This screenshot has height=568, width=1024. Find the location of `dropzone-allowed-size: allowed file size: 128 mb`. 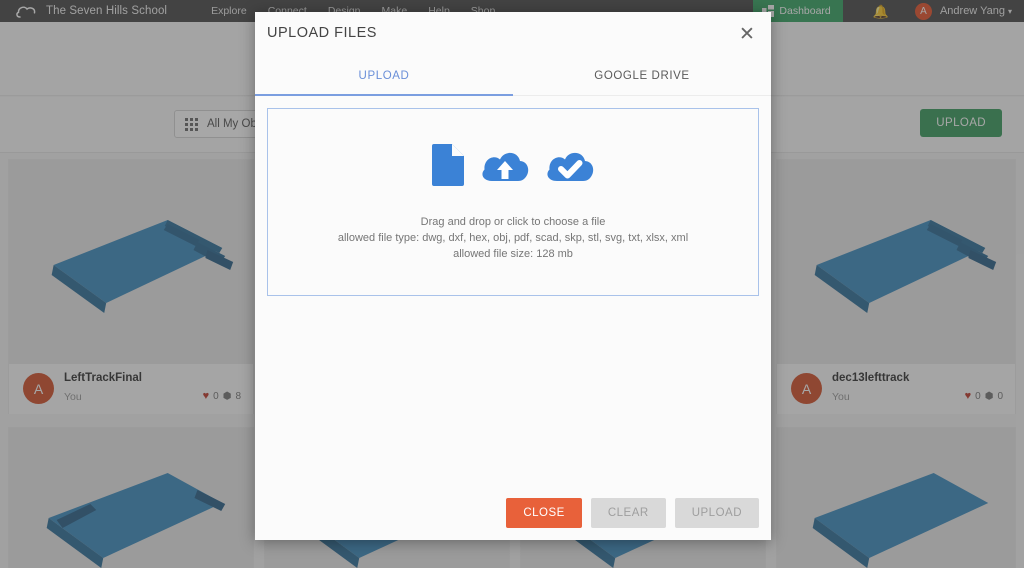

dropzone-allowed-size: allowed file size: 128 mb is located at coordinates (513, 254).